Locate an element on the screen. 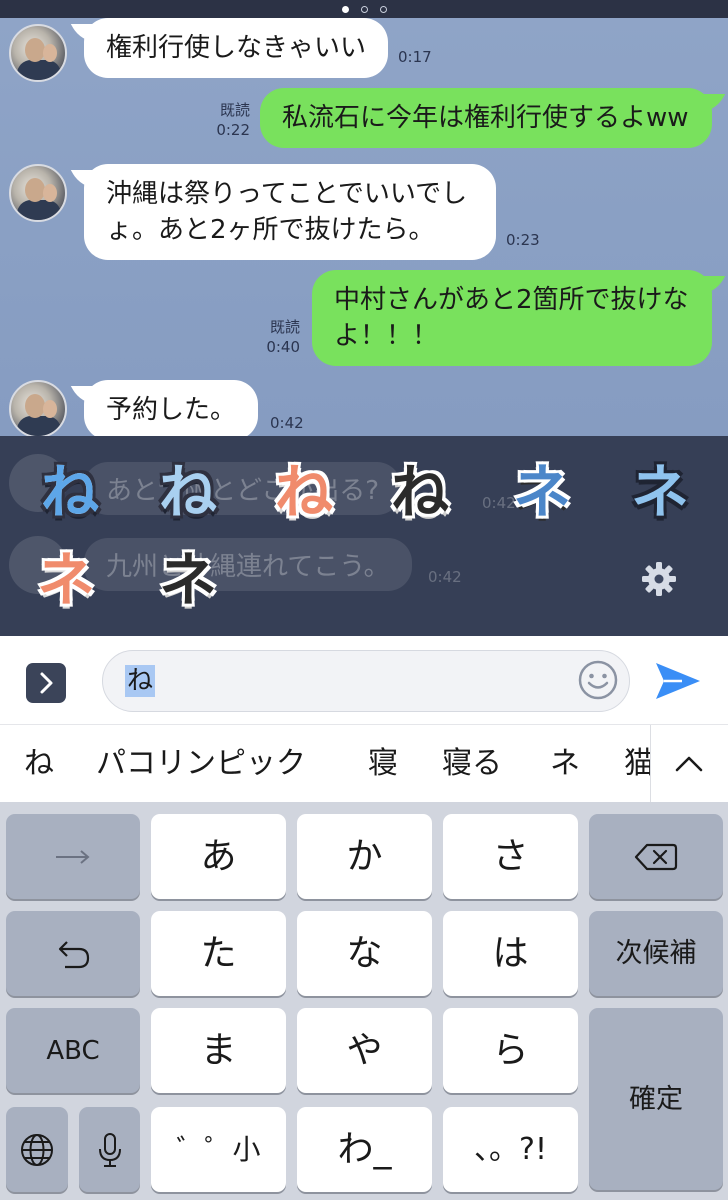 This screenshot has height=1200, width=728. key-ta: た is located at coordinates (218, 953).